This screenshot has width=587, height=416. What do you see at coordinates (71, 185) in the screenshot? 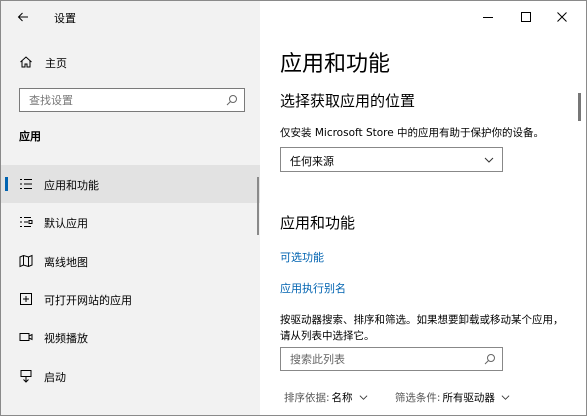
I see `sidebar-item-label: 应用和功能` at bounding box center [71, 185].